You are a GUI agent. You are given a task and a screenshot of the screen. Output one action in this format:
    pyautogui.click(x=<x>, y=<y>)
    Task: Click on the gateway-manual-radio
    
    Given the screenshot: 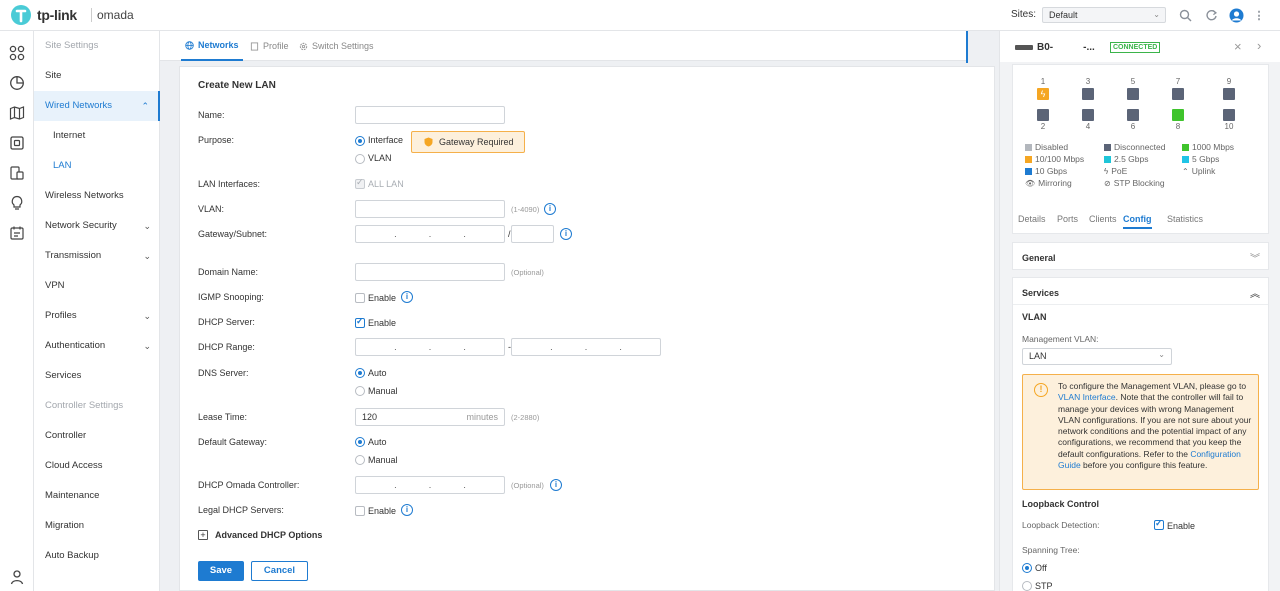 What is the action you would take?
    pyautogui.click(x=360, y=460)
    